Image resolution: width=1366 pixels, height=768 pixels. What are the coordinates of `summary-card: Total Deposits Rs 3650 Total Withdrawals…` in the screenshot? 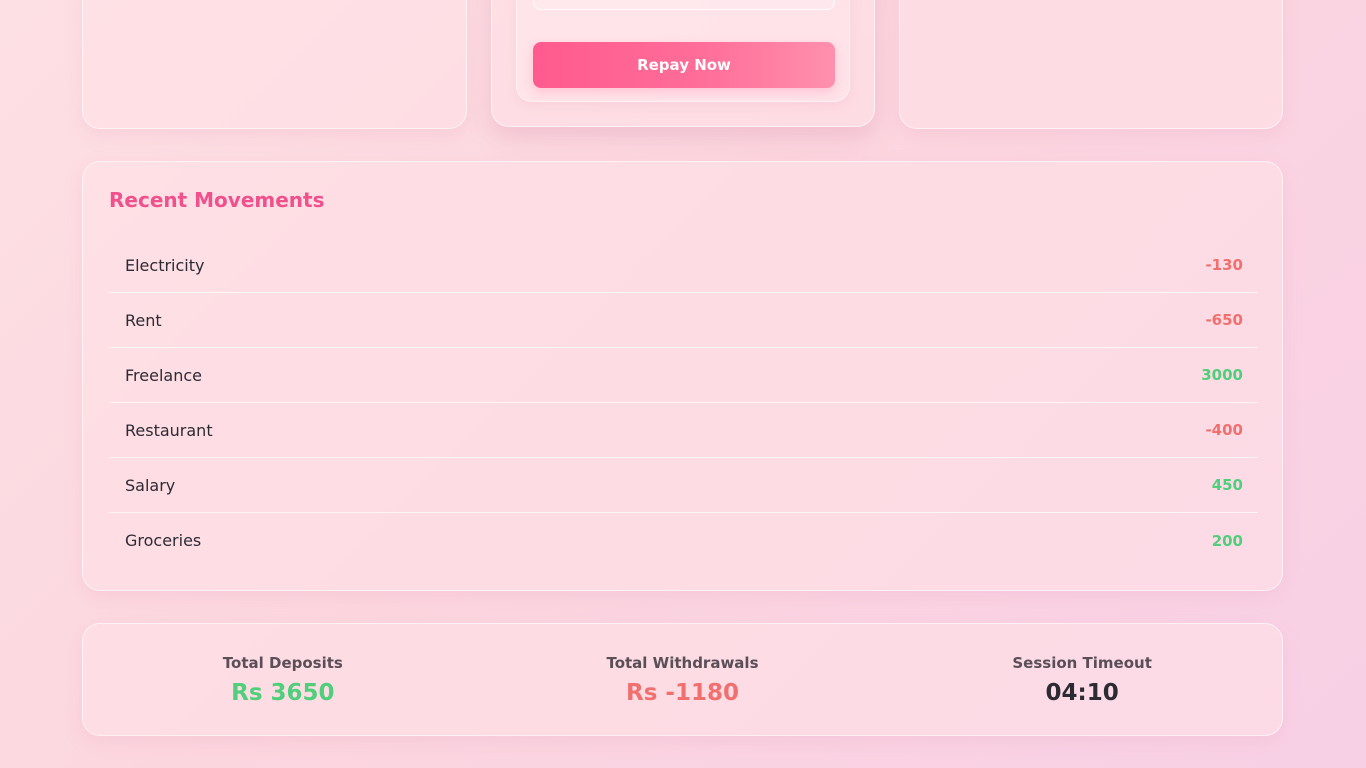 It's located at (682, 679).